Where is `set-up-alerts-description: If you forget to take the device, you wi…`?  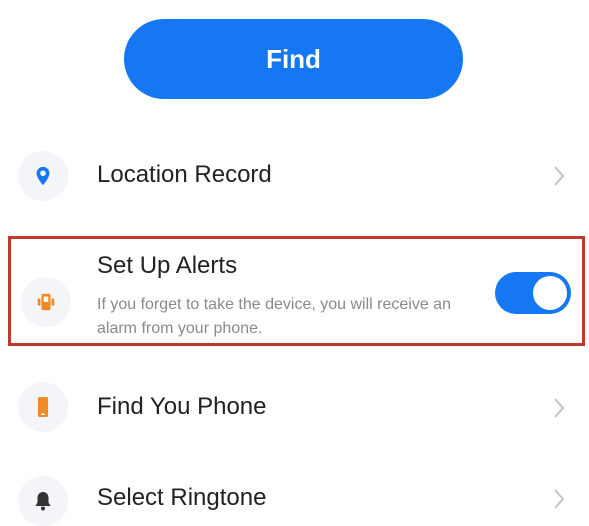
set-up-alerts-description: If you forget to take the device, you wi… is located at coordinates (274, 316).